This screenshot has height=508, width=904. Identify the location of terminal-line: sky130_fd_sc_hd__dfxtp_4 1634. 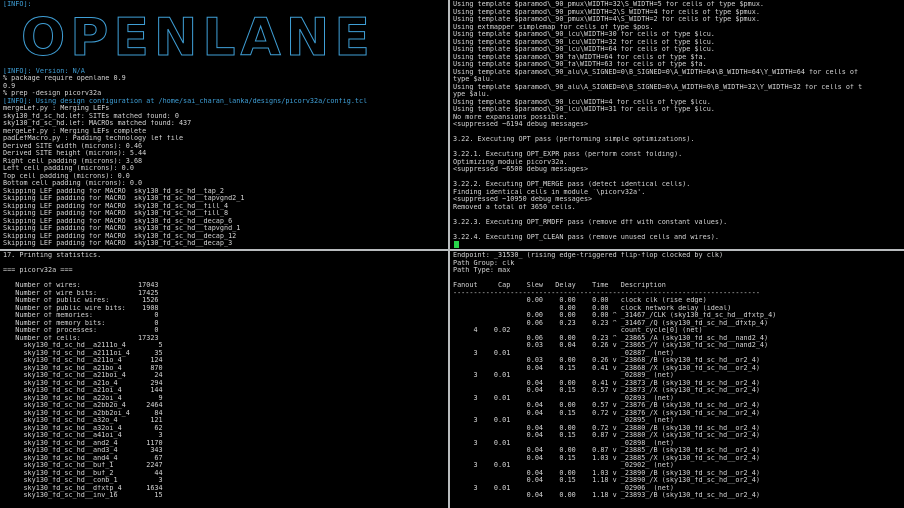
(83, 488).